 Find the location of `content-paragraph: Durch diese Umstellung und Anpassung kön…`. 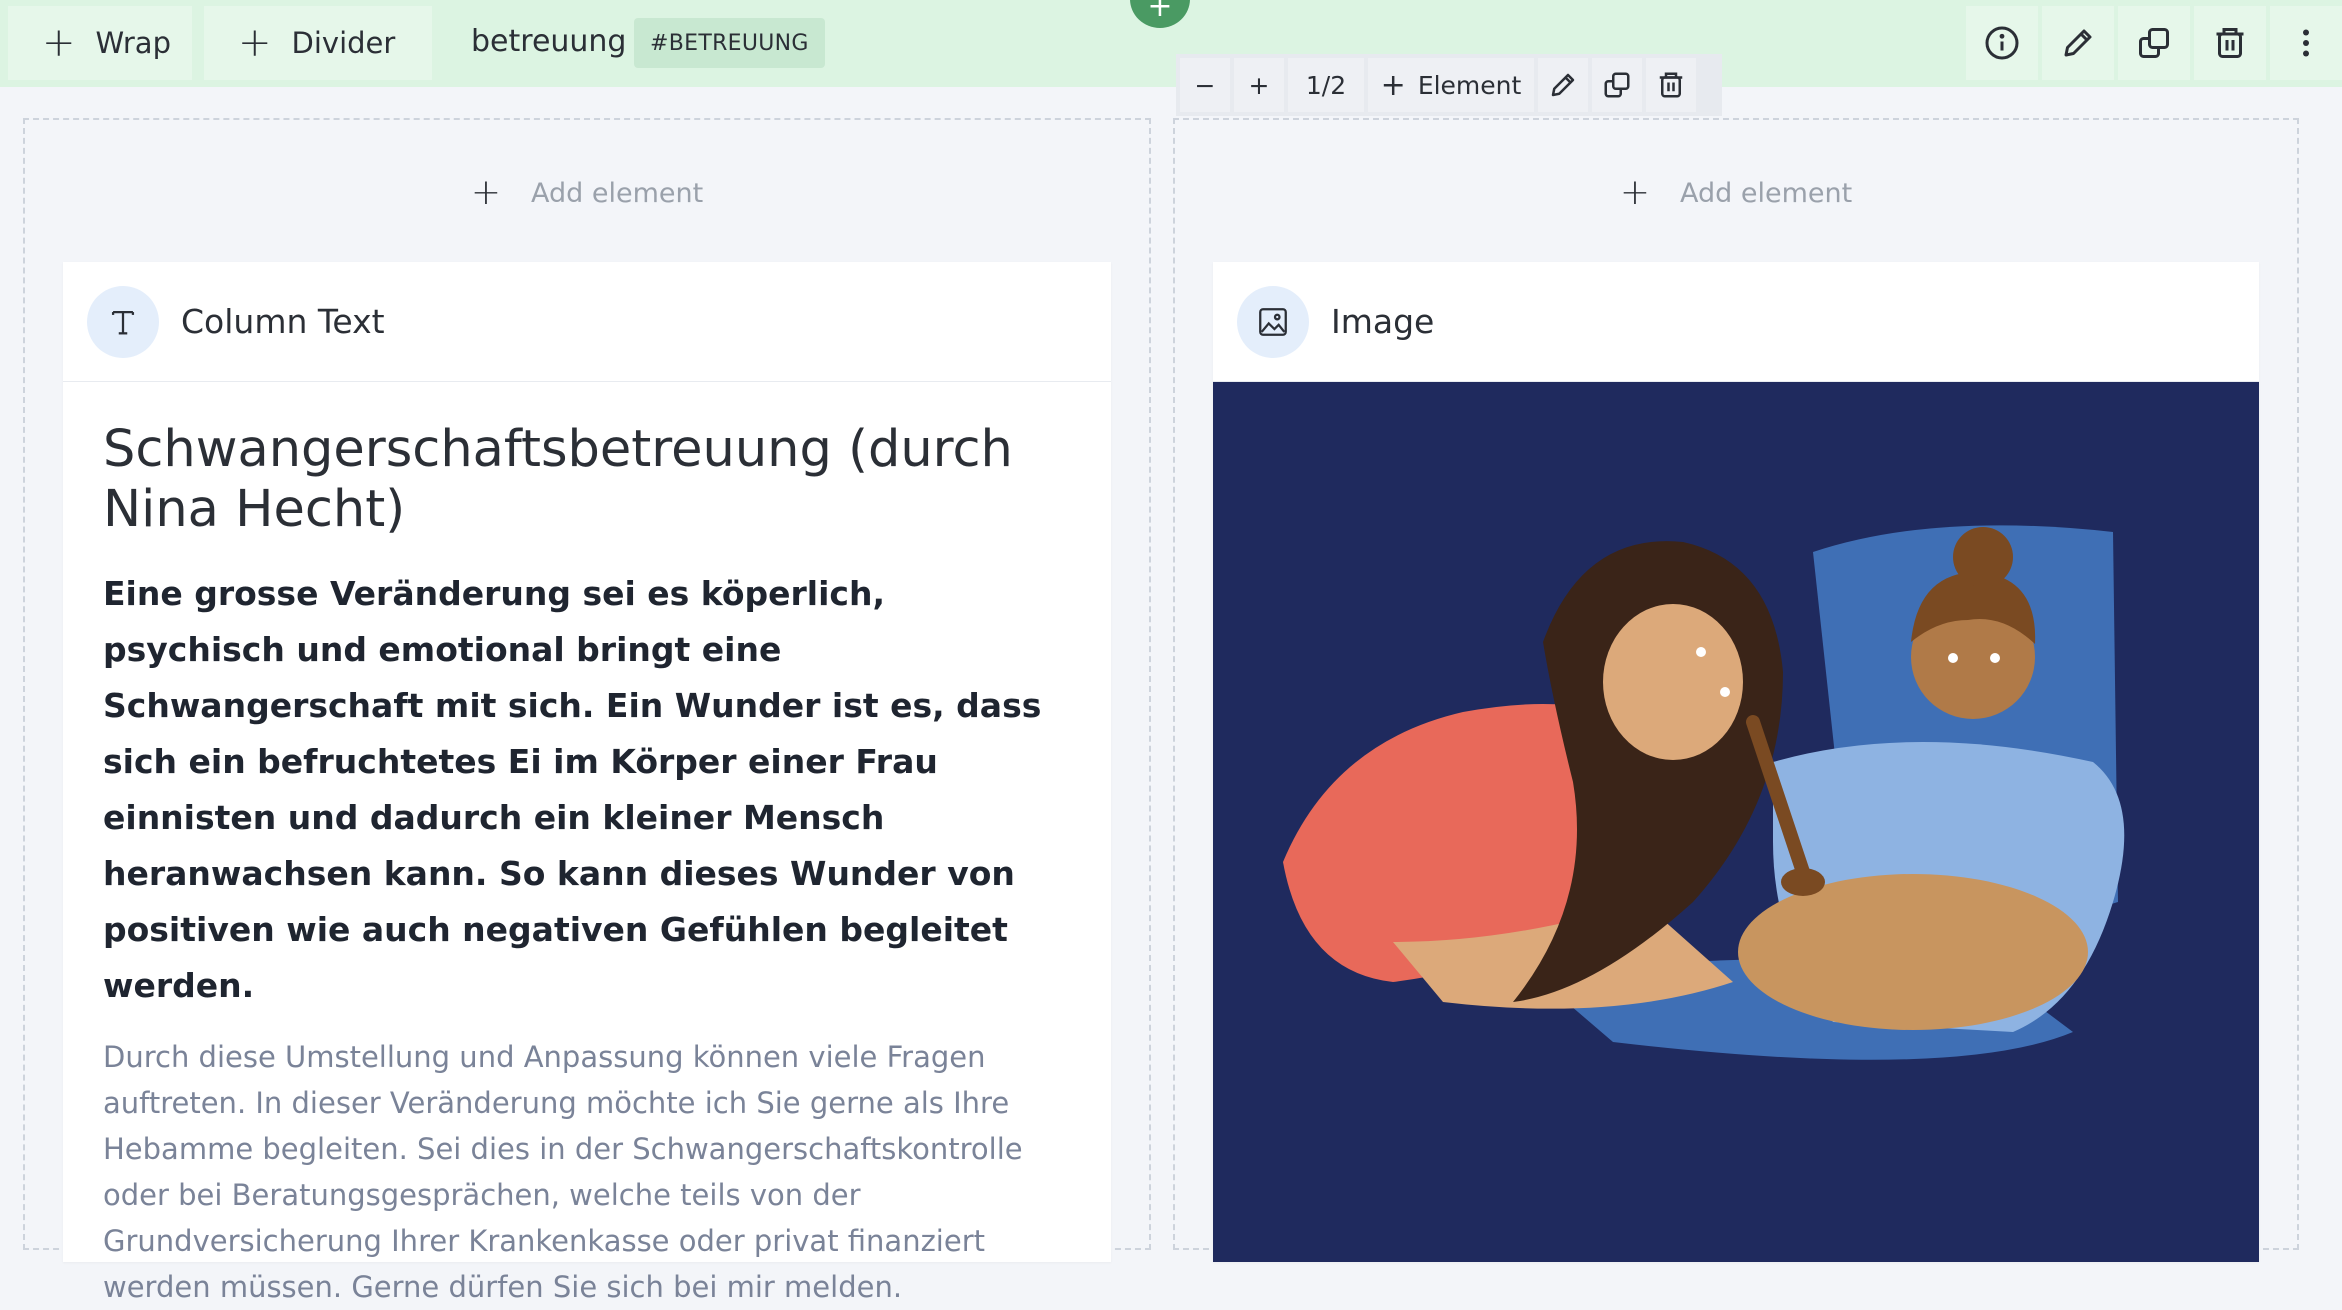

content-paragraph: Durch diese Umstellung und Anpassung kön… is located at coordinates (563, 1172).